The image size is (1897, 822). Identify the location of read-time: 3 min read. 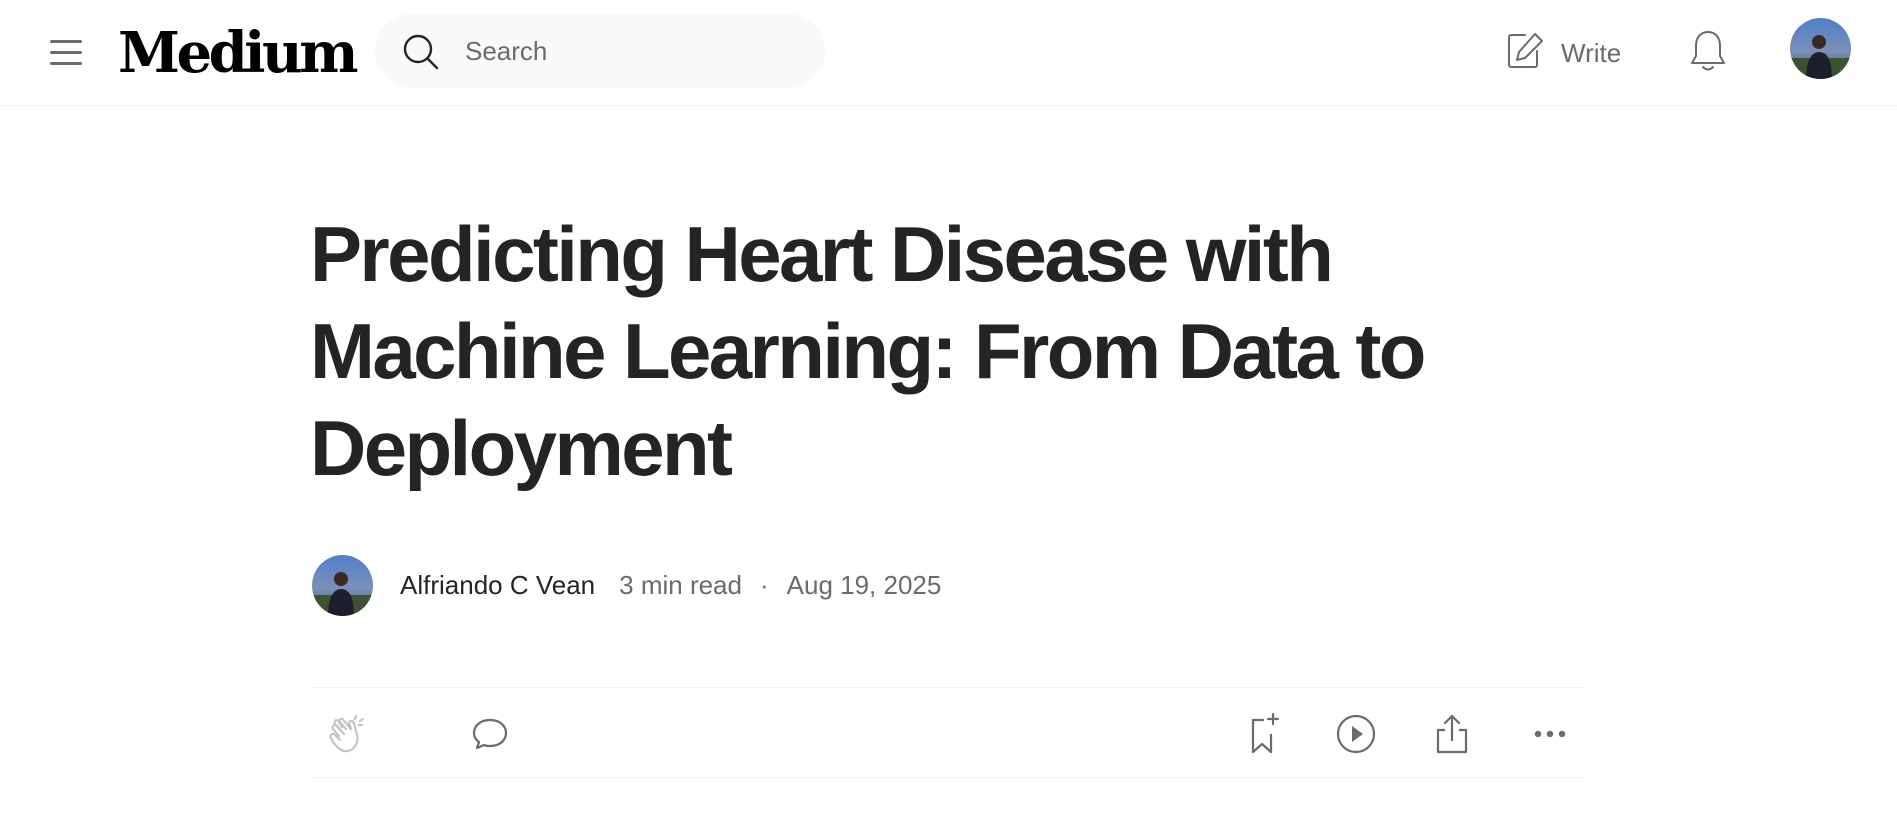
(680, 585).